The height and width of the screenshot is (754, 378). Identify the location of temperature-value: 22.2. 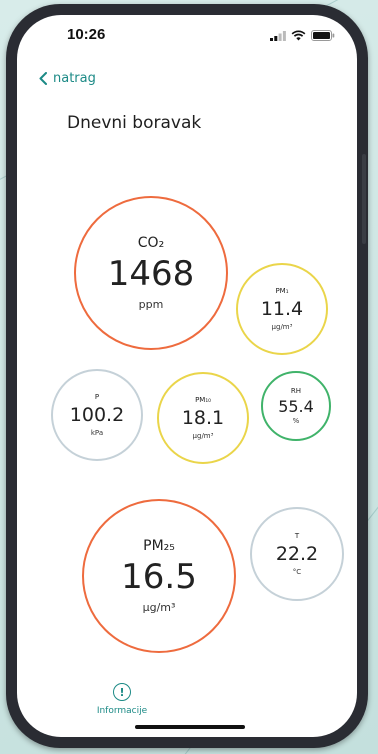
(297, 554).